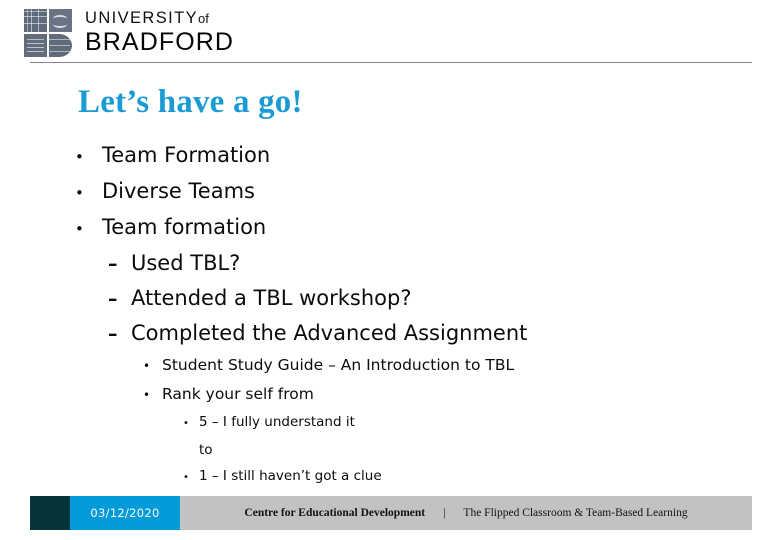 The image size is (780, 540). I want to click on list-item: – Used TBL?, so click(390, 263).